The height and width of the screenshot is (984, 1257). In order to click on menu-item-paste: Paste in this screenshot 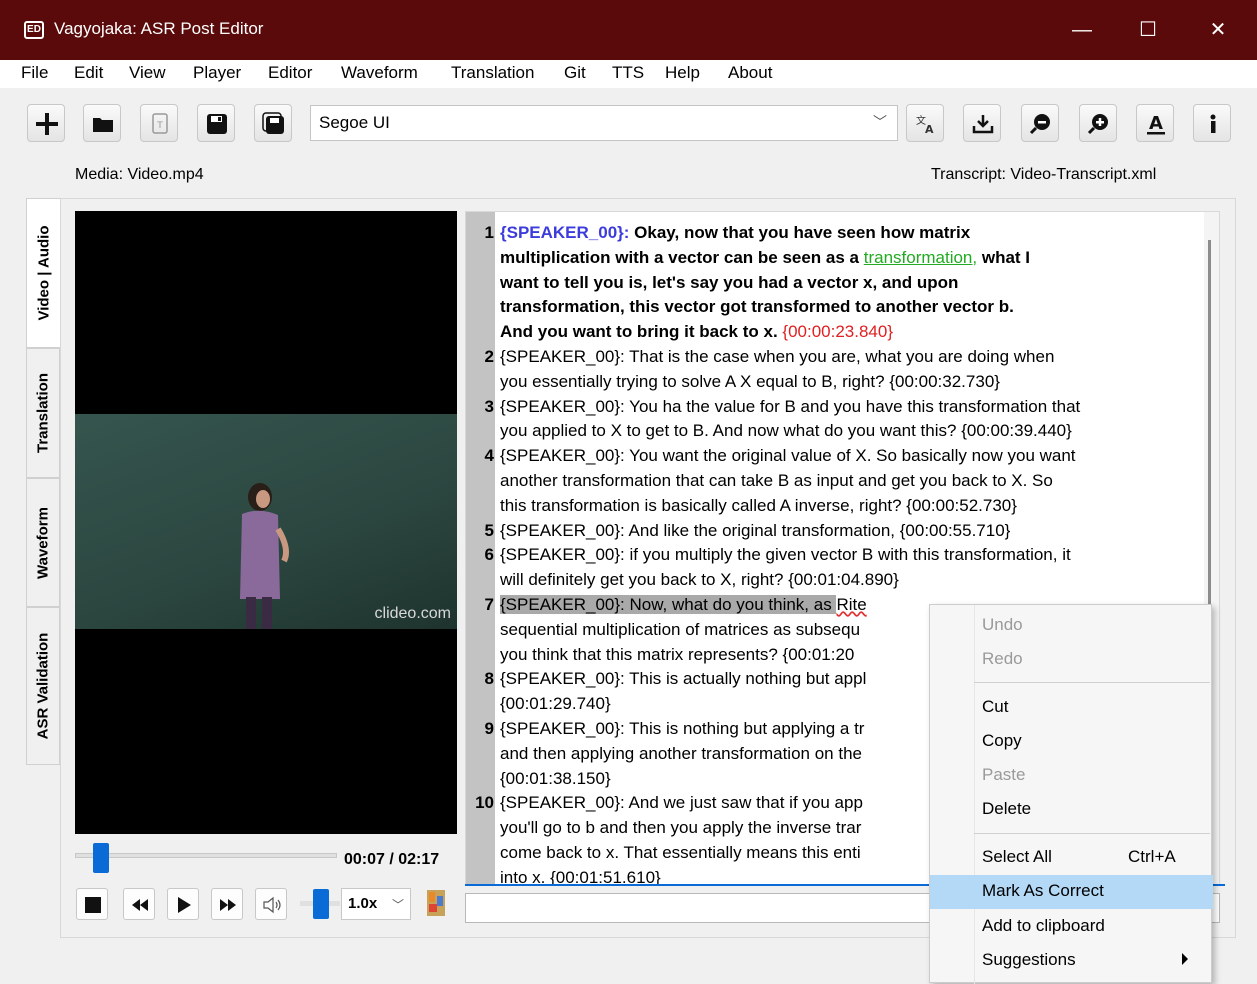, I will do `click(1071, 776)`.